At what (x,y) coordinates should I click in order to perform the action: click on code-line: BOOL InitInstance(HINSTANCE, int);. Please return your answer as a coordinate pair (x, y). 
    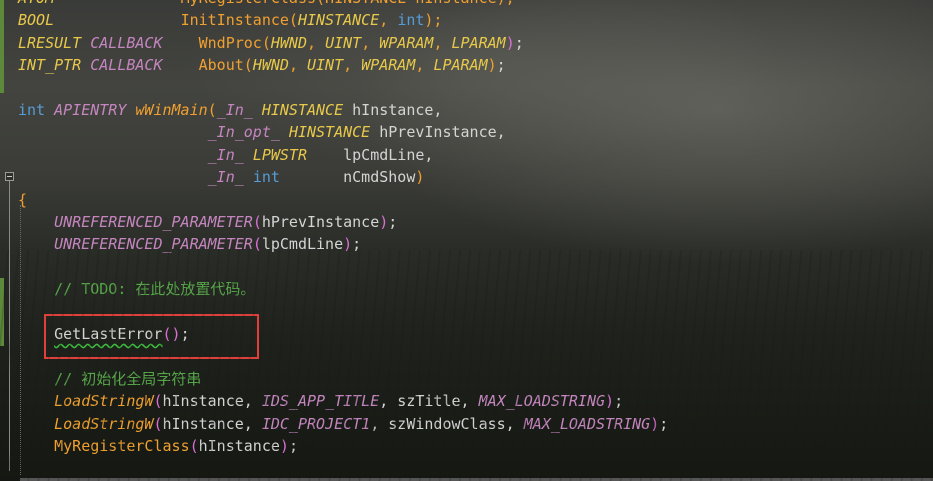
    Looking at the image, I should click on (230, 20).